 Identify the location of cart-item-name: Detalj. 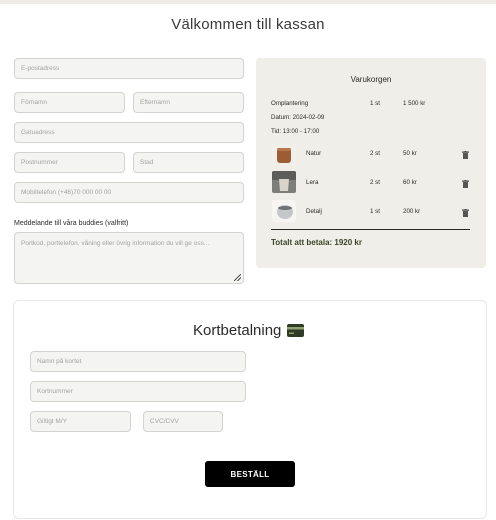
(314, 211).